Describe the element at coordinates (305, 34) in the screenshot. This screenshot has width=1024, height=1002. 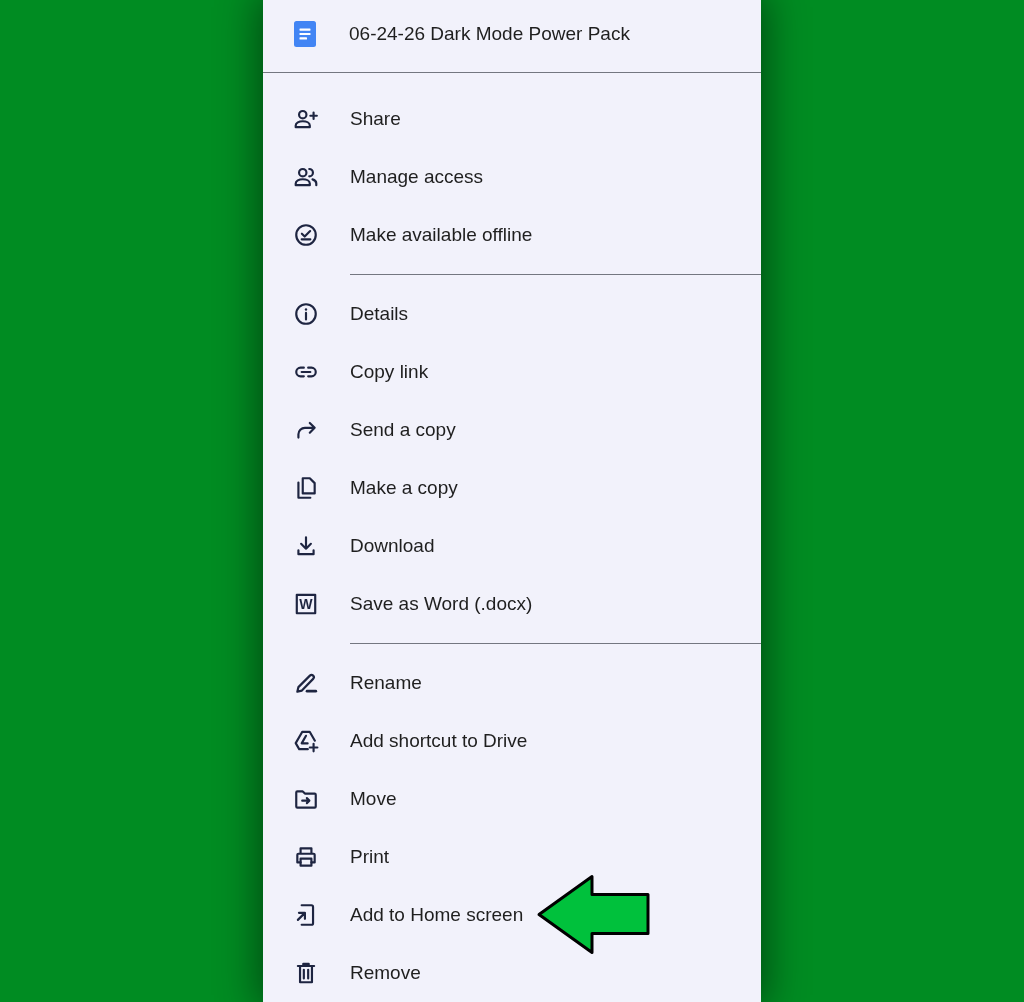
I see `document-icon` at that location.